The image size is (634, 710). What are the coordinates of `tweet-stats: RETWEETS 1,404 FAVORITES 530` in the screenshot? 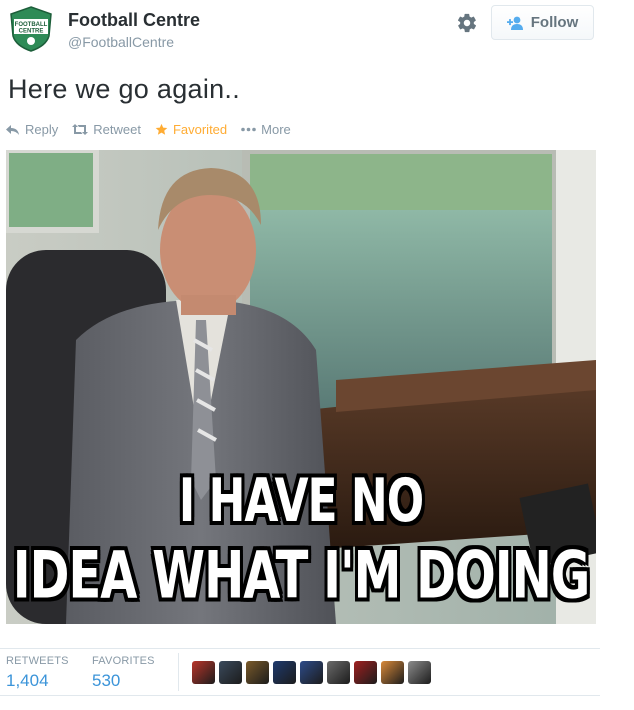 It's located at (300, 672).